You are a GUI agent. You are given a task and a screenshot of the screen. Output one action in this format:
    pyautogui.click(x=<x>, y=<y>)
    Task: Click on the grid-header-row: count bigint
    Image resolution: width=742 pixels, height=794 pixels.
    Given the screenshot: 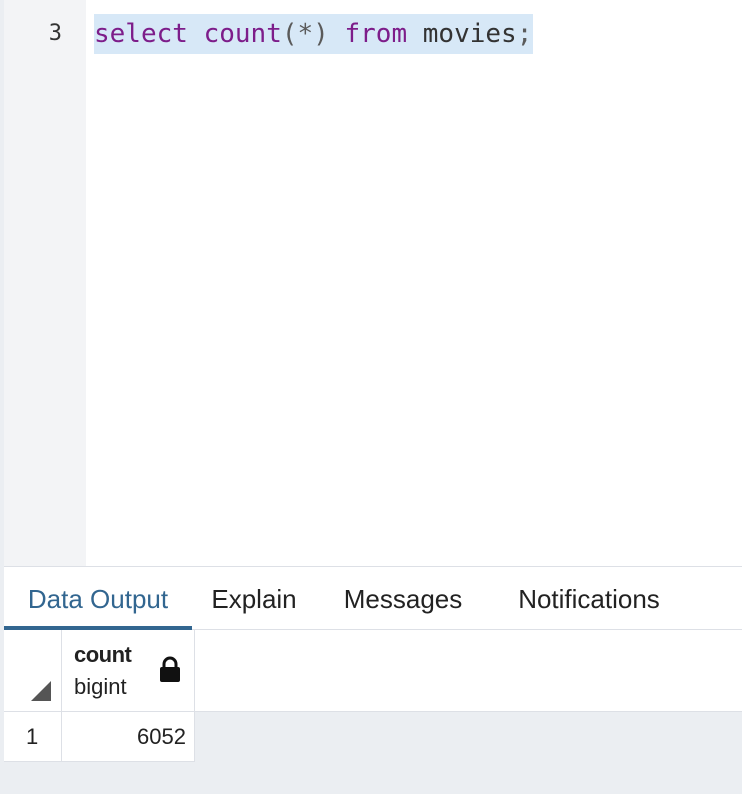 What is the action you would take?
    pyautogui.click(x=373, y=671)
    